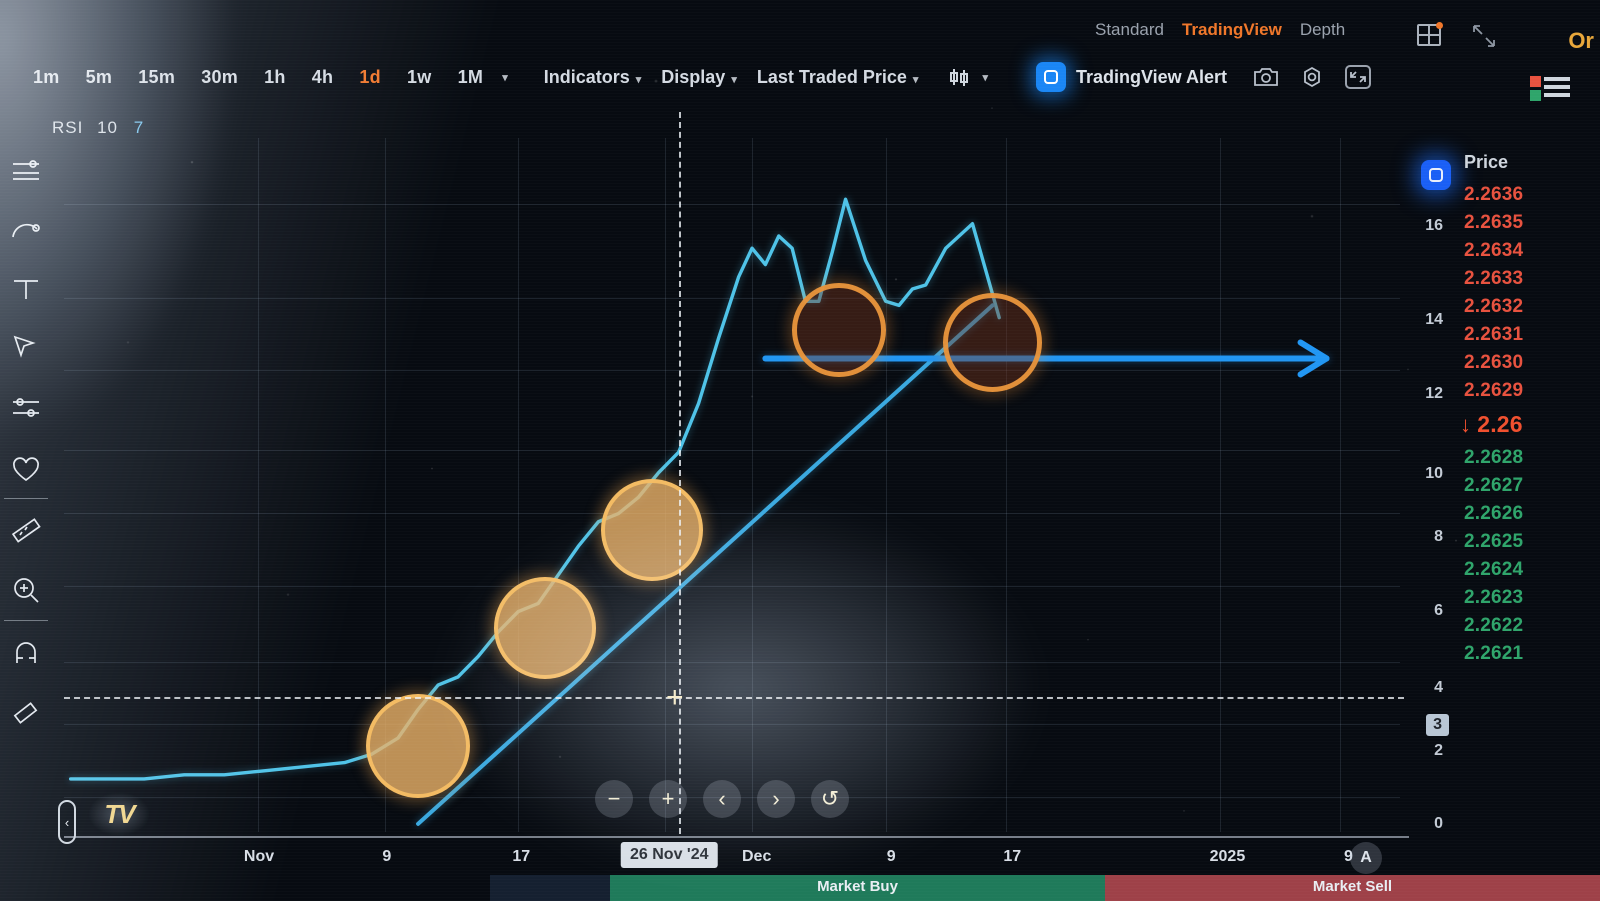  What do you see at coordinates (1526, 391) in the screenshot?
I see `ladder-ask-row: 2.2629` at bounding box center [1526, 391].